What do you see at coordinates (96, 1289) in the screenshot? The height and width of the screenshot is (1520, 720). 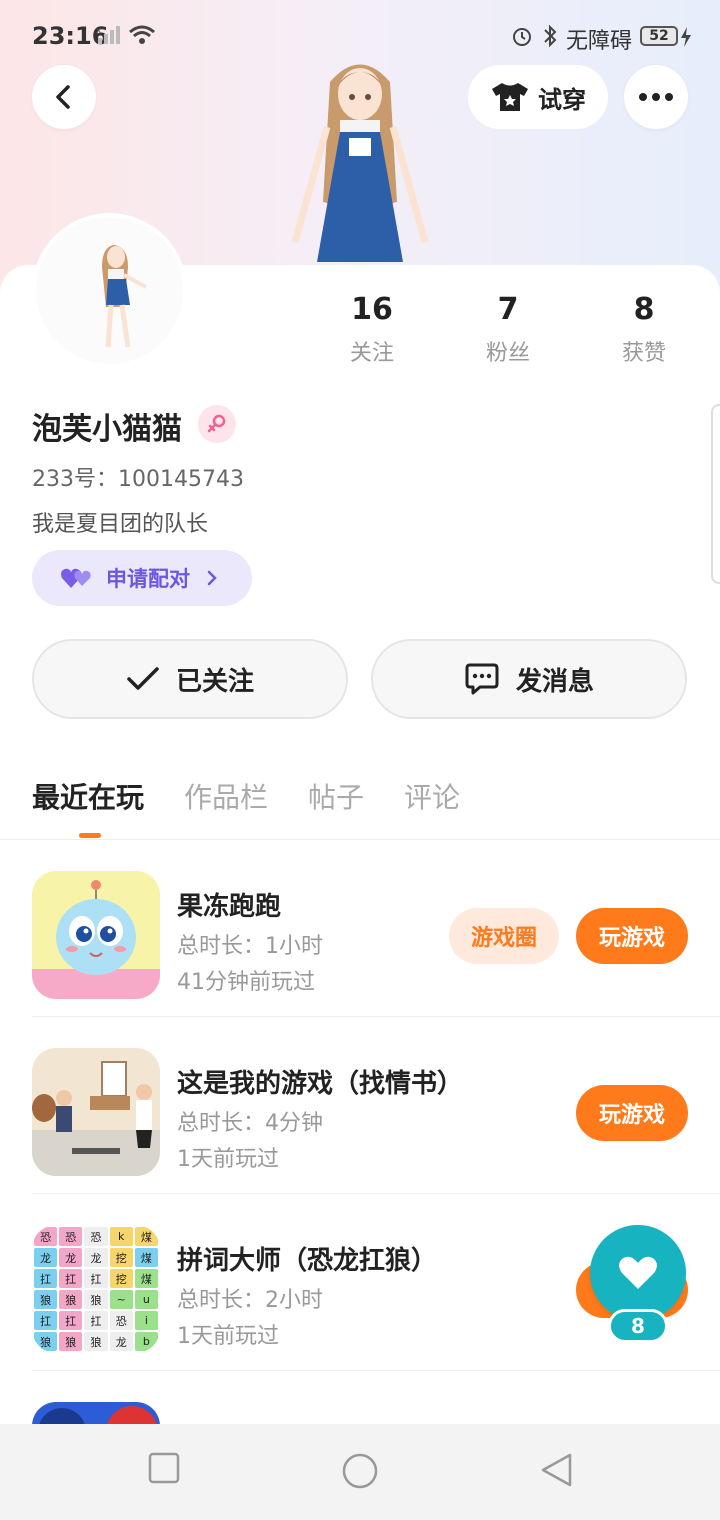 I see `game-icon-word-master: 恐 恐 恐 k 煤 龙 龙 龙 挖 煤 扛 扛 扛 挖 煤 狼 狼 狼 ~ u` at bounding box center [96, 1289].